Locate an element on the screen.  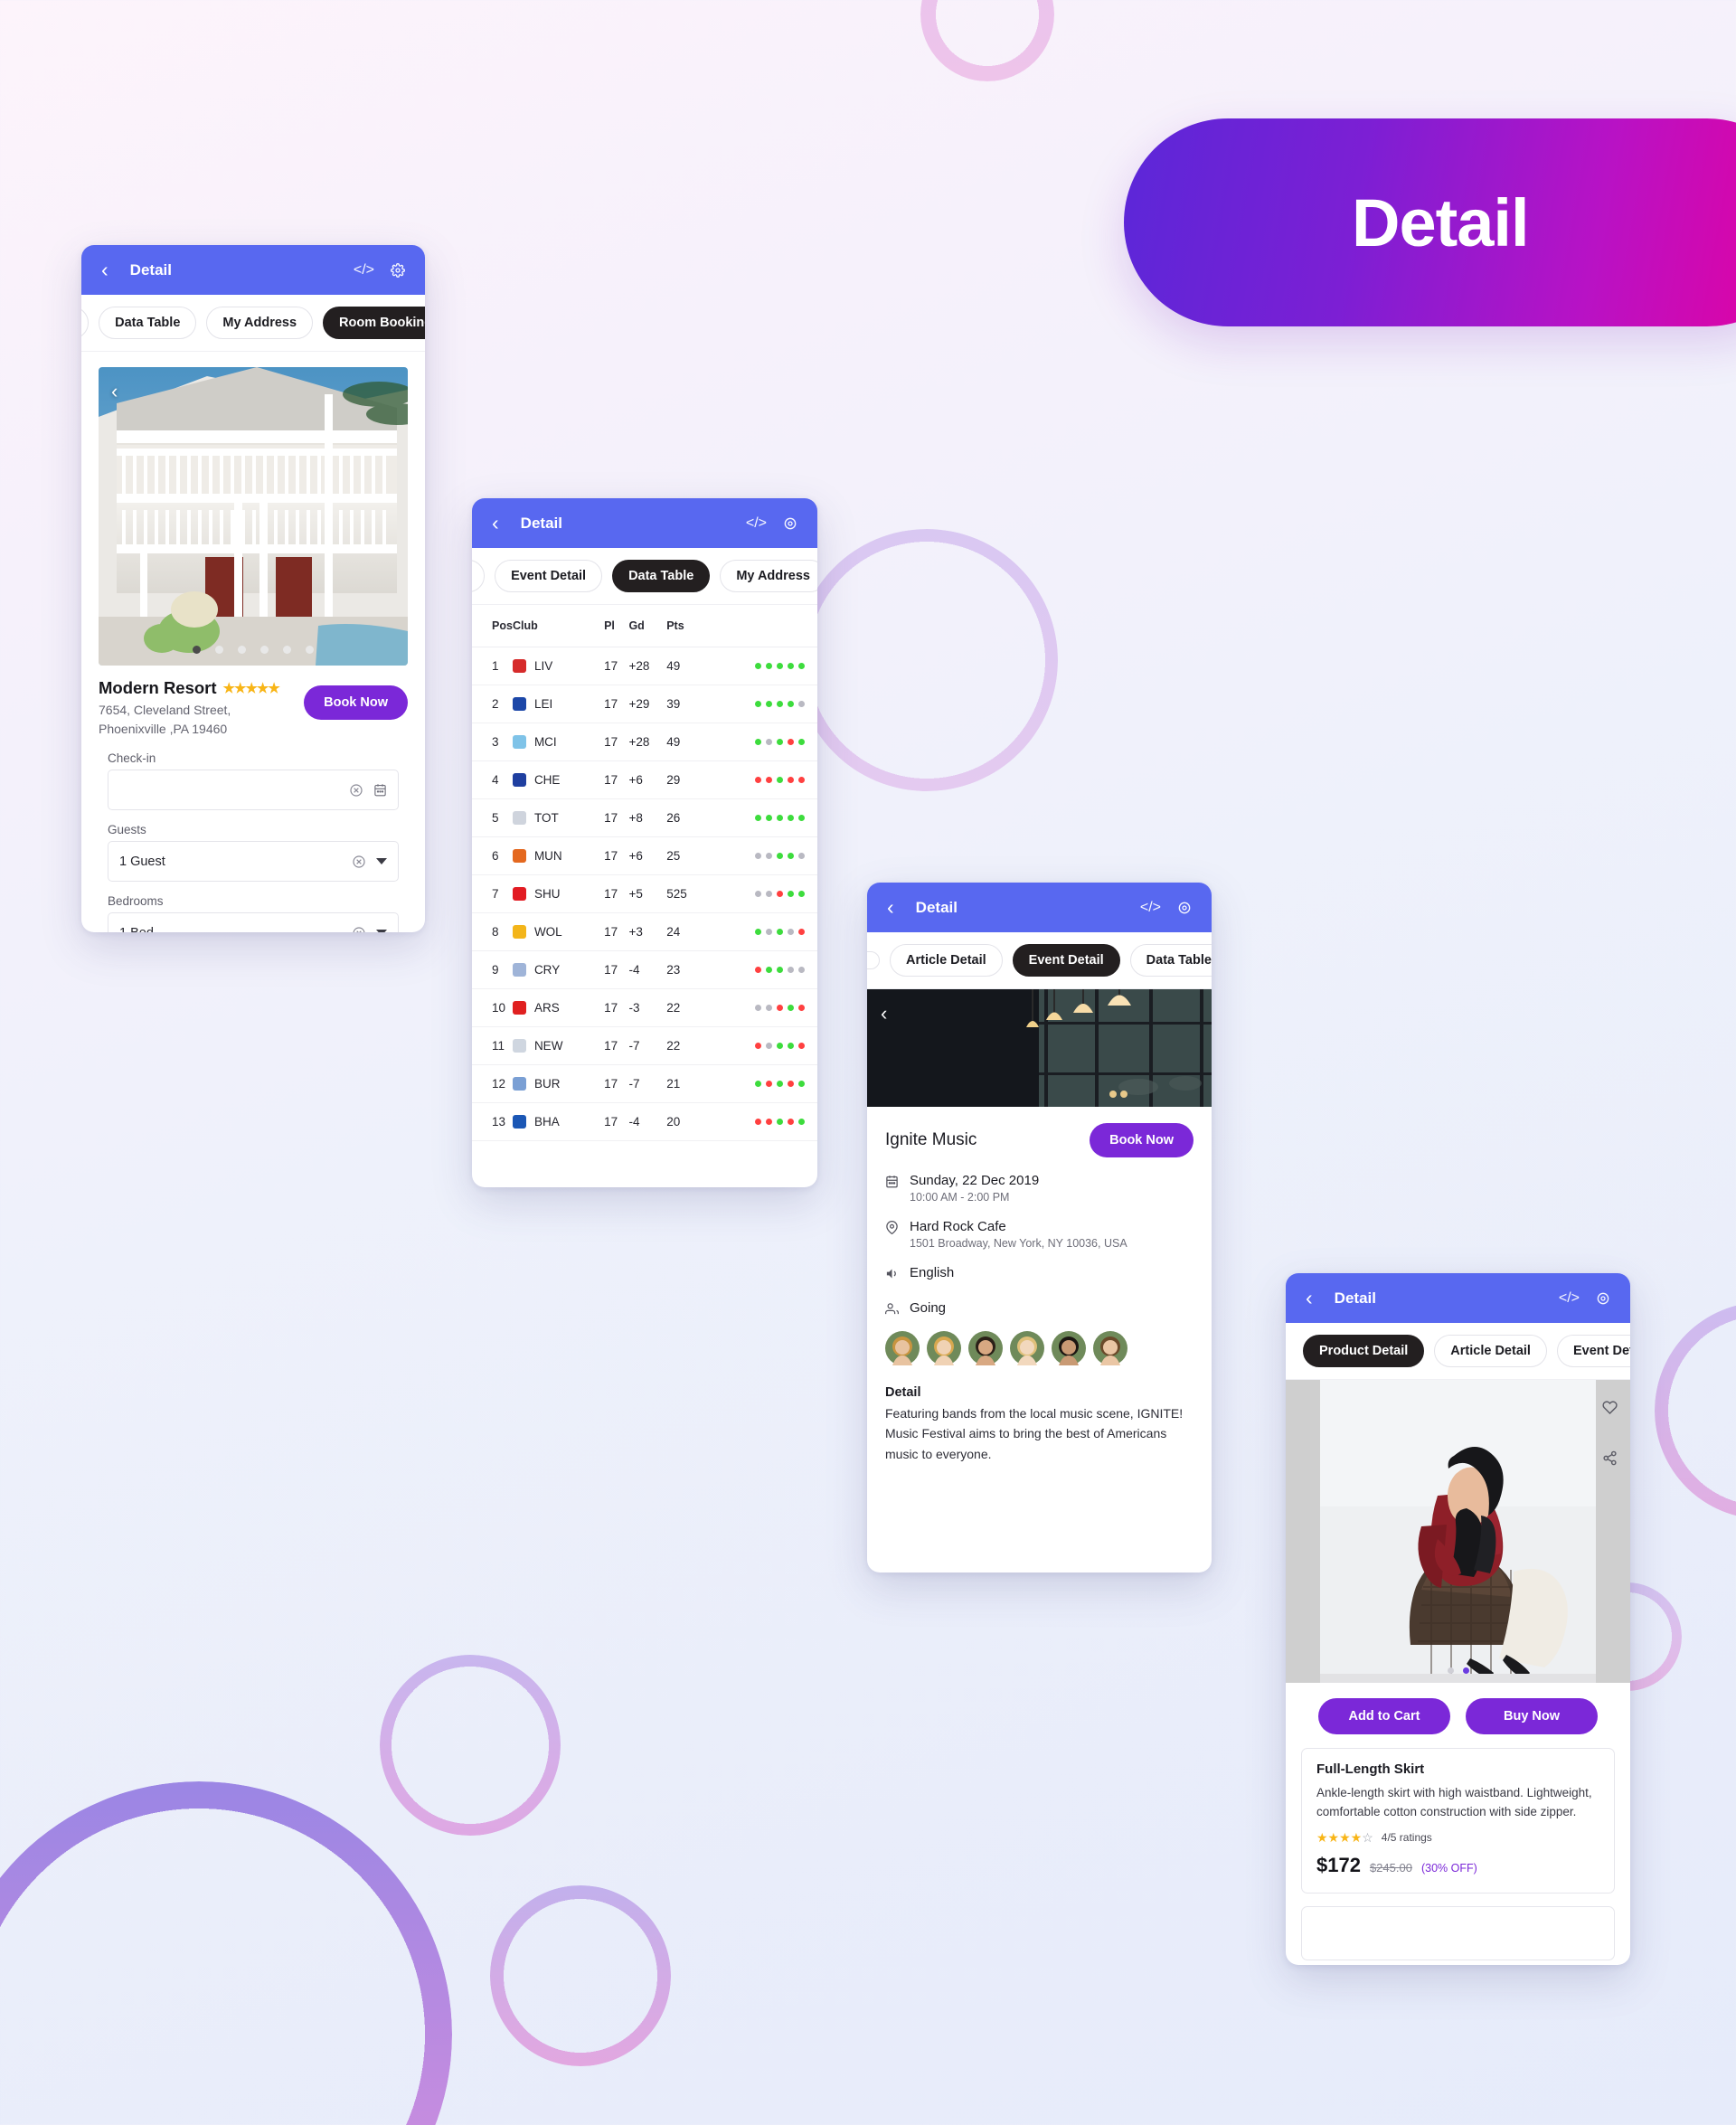
field-input: 1 Guest is located at coordinates (254, 861).